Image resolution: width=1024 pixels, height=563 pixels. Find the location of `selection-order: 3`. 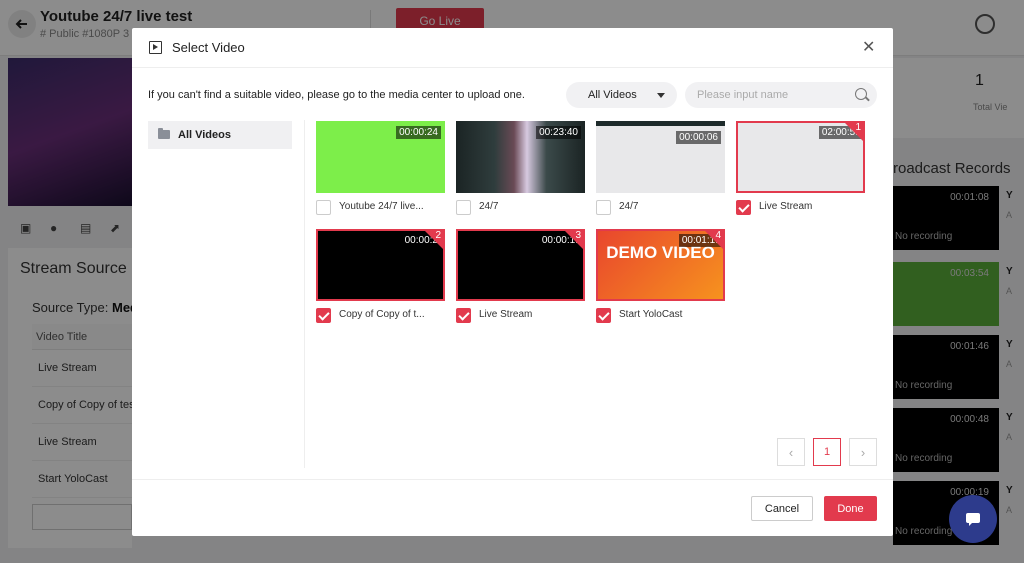

selection-order: 3 is located at coordinates (578, 235).